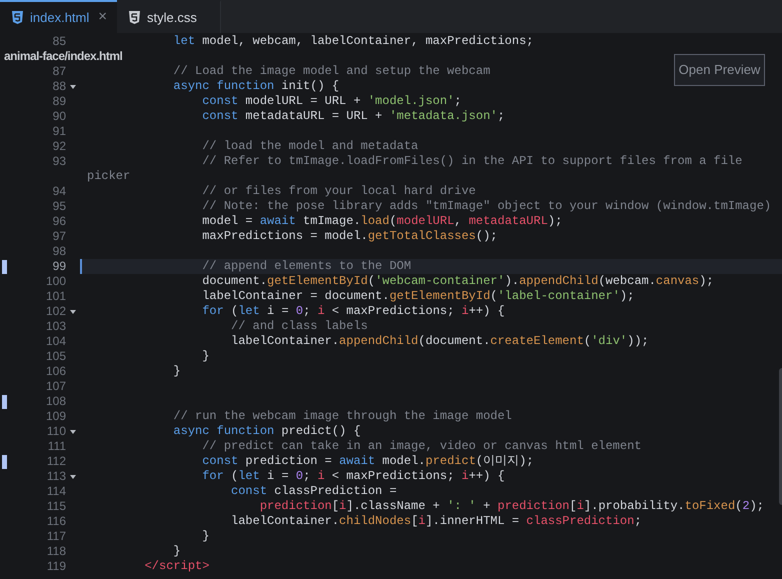 This screenshot has width=782, height=579. What do you see at coordinates (59, 146) in the screenshot?
I see `line-number: 92` at bounding box center [59, 146].